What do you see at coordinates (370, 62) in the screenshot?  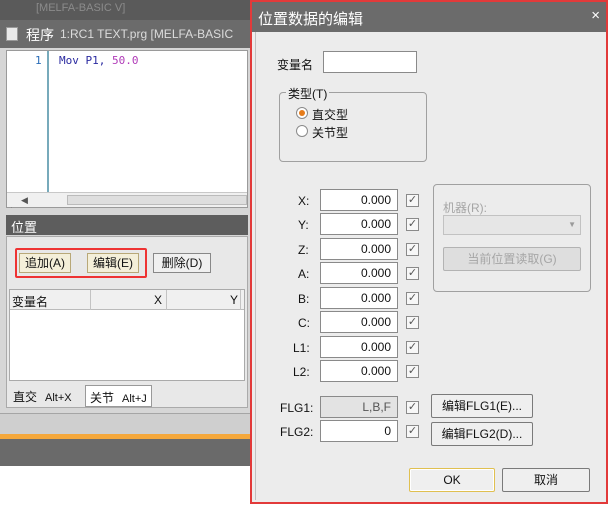 I see `var-name-field` at bounding box center [370, 62].